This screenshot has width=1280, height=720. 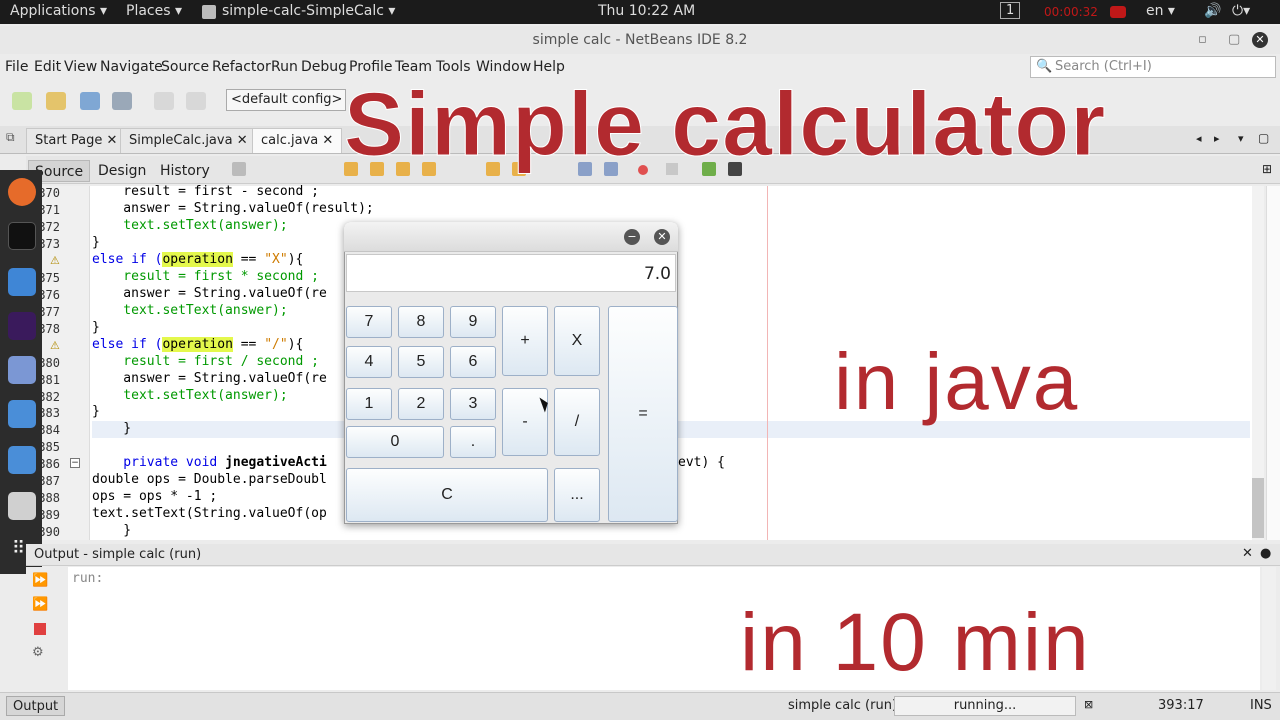 What do you see at coordinates (1241, 138) in the screenshot?
I see `tab-list-icon: ▾` at bounding box center [1241, 138].